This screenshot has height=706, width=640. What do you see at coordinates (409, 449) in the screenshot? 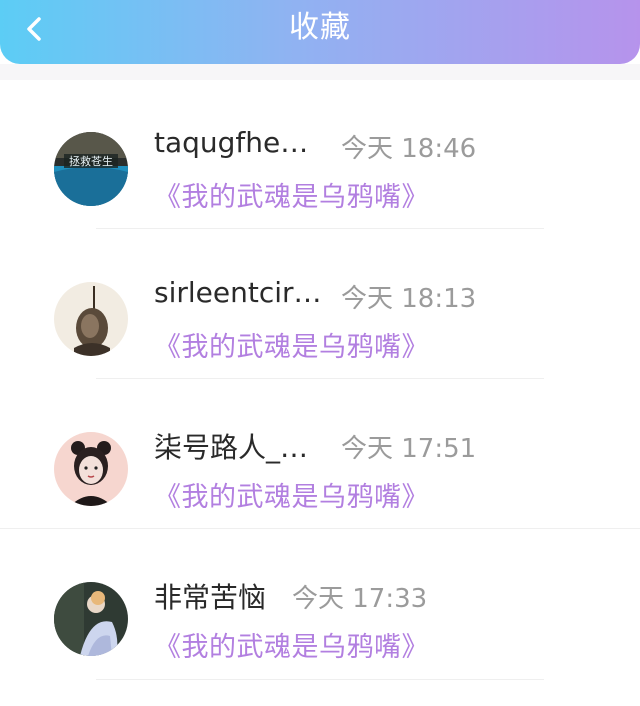
I see `favorite-time: 今天 17:51` at bounding box center [409, 449].